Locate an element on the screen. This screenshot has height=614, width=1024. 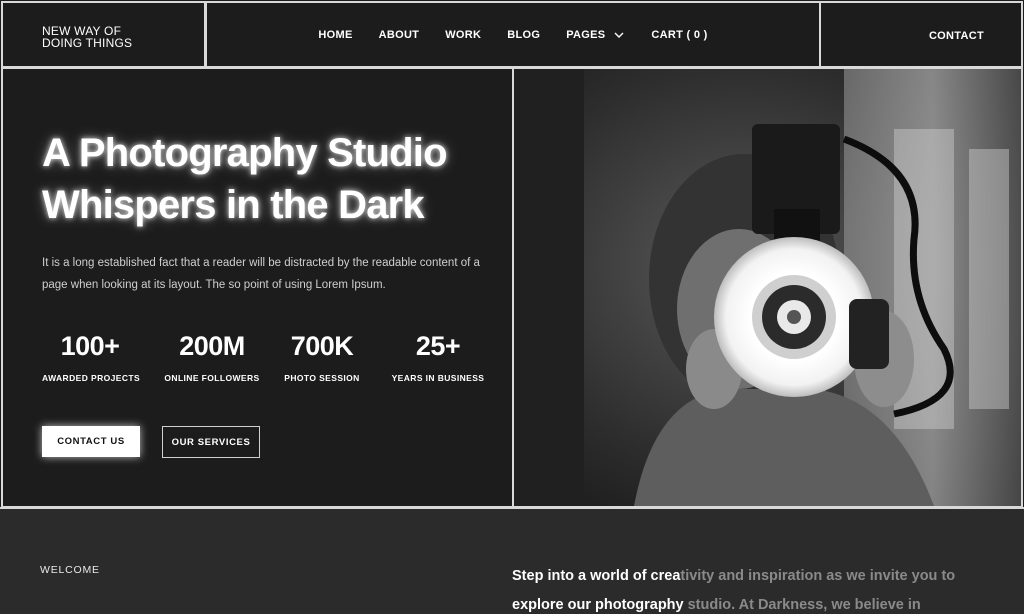
stat-awarded-projects: 100+ AWARDED PROJECTS is located at coordinates (91, 357).